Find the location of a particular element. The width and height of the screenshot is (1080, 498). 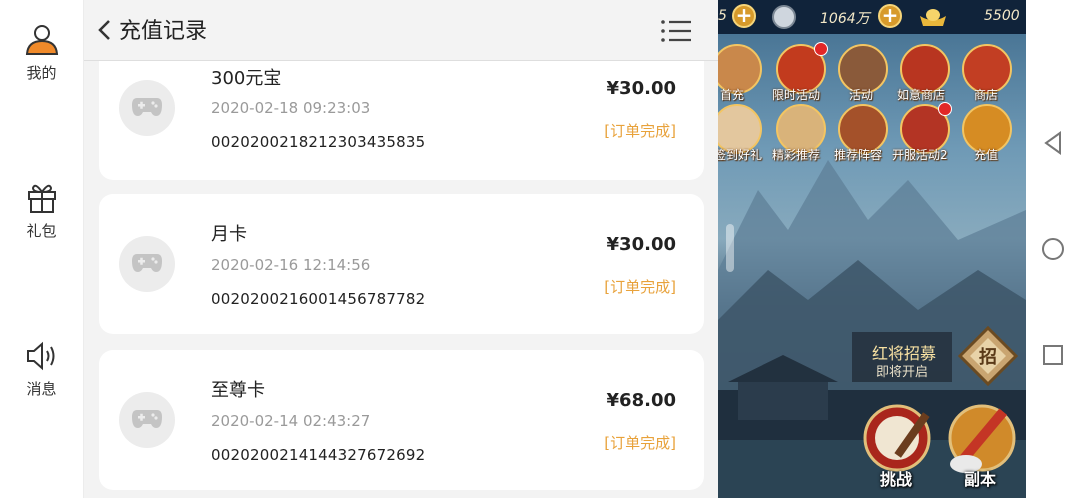

dungeon-label: 副本 is located at coordinates (980, 479).